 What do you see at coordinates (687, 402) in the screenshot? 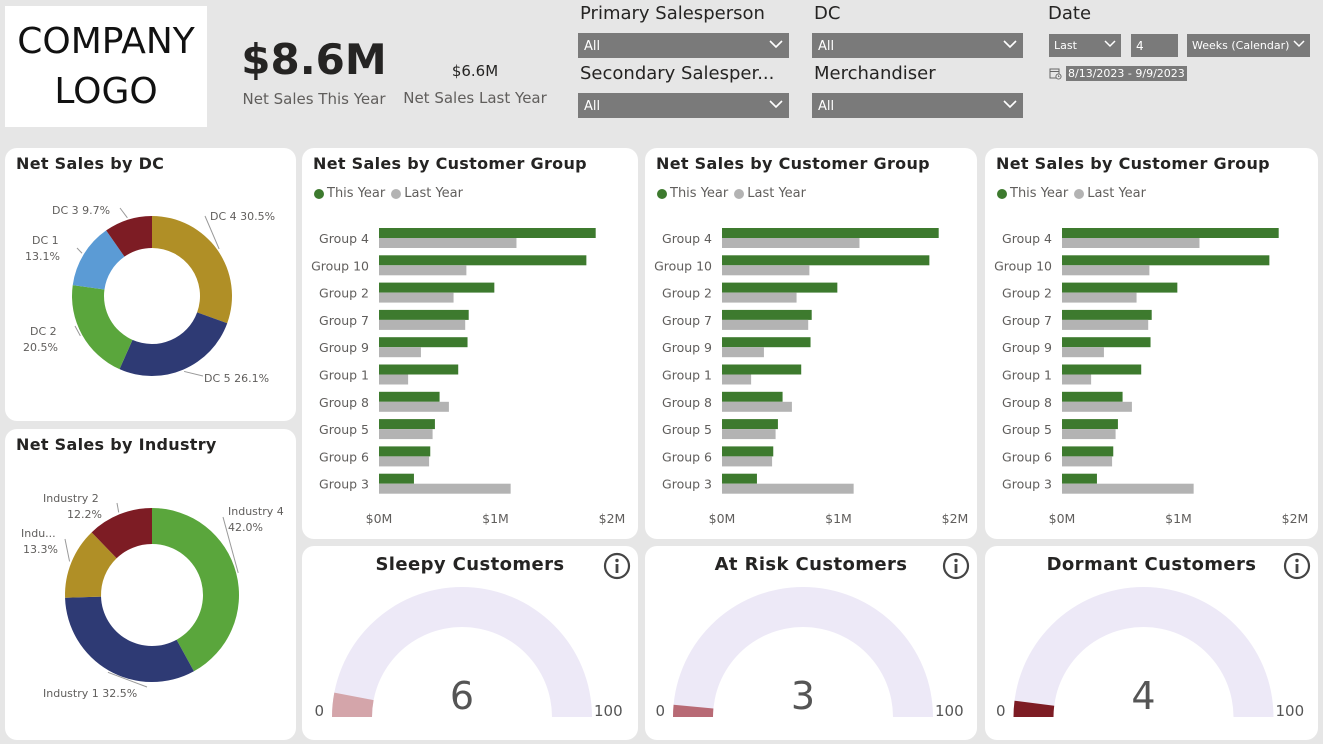
I see `category-label: Group 8` at bounding box center [687, 402].